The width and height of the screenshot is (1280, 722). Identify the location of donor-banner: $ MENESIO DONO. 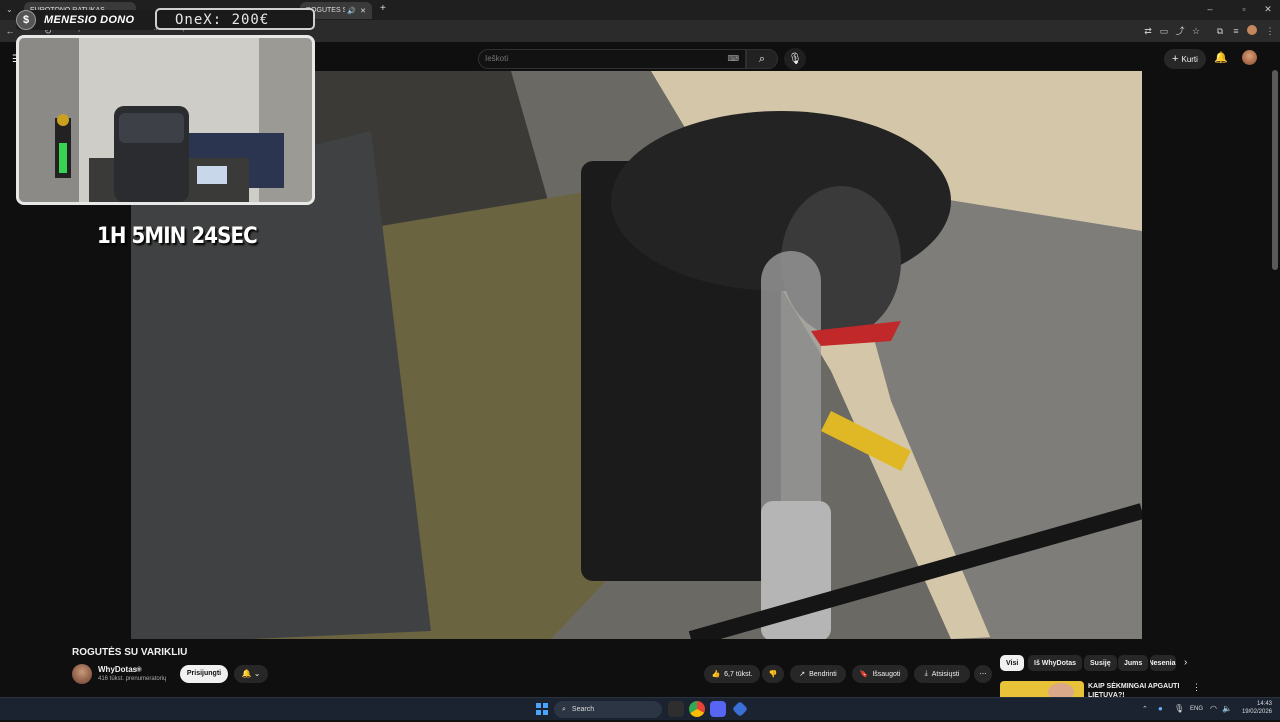
(86, 20).